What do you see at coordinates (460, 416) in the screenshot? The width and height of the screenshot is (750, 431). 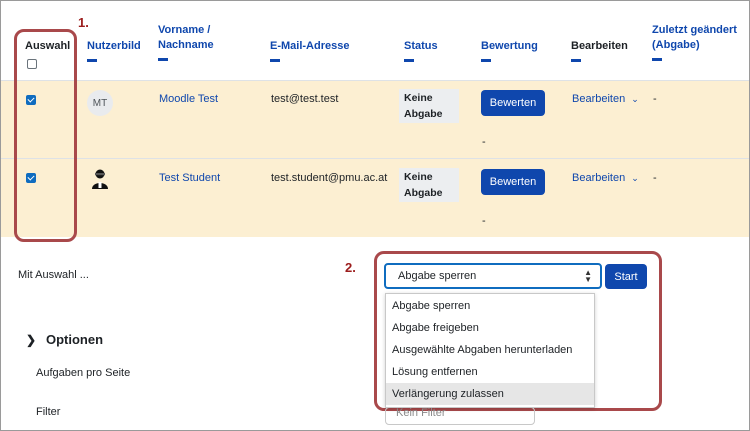 I see `filter-select: Kein Filter` at bounding box center [460, 416].